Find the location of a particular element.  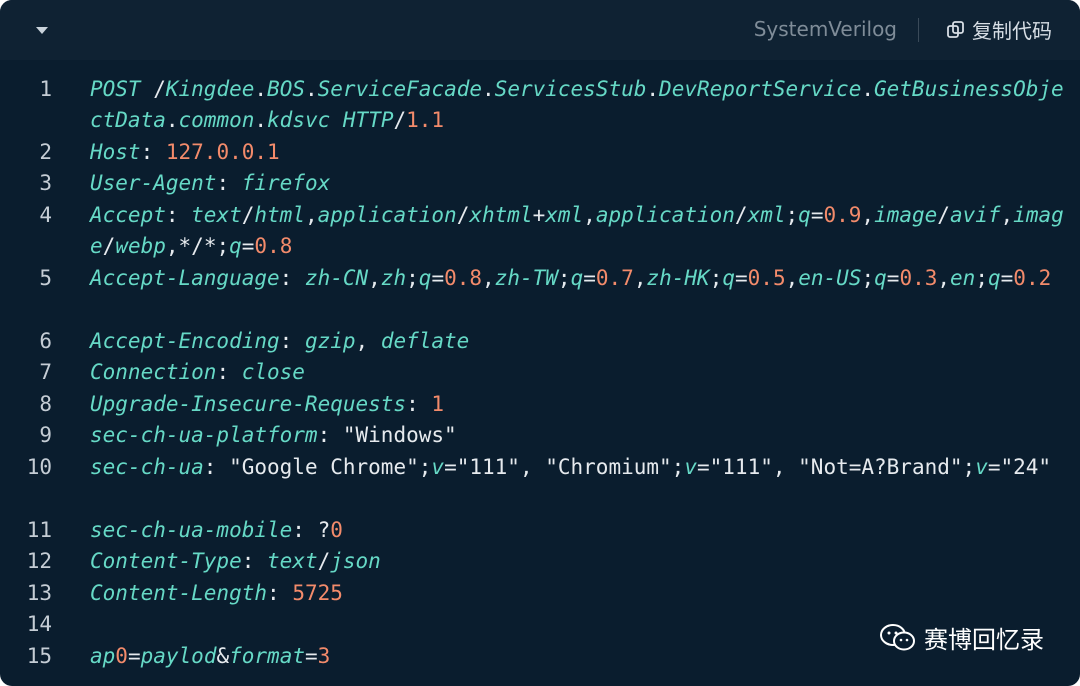

code-line: 12 Content-Type: text/json is located at coordinates (540, 561).